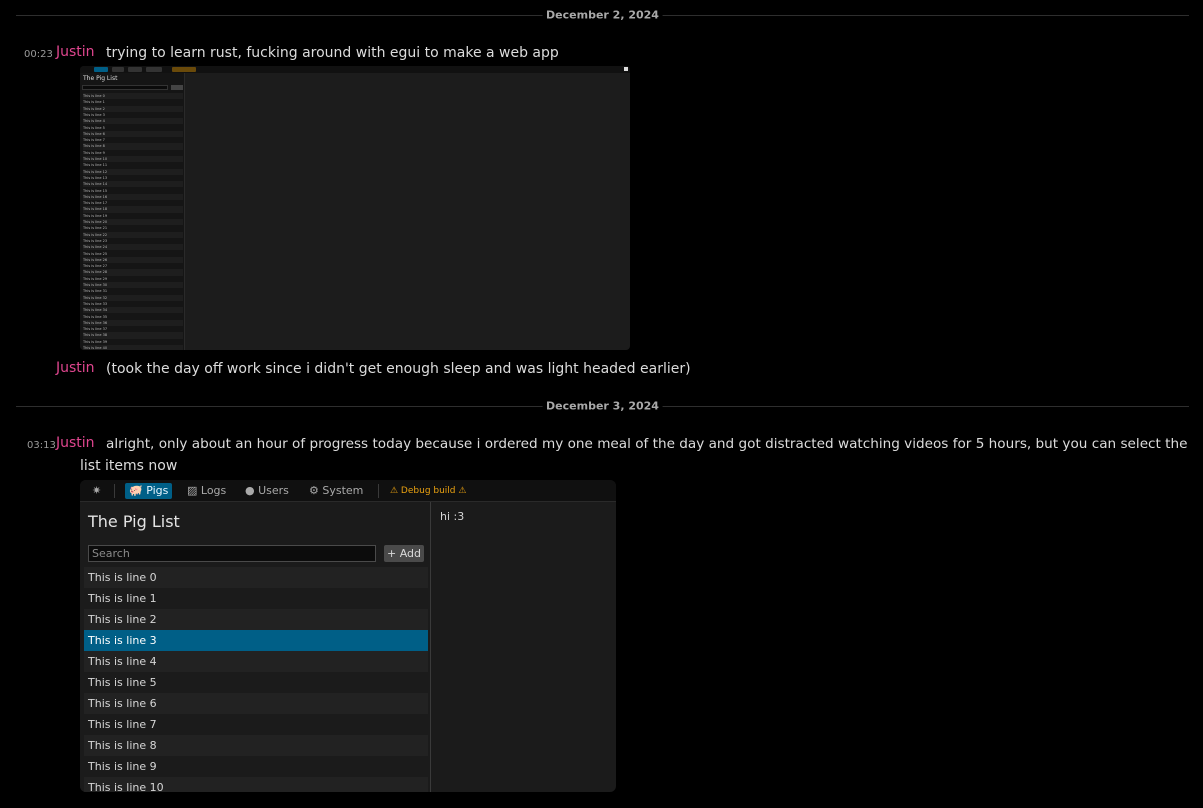 Image resolution: width=1203 pixels, height=808 pixels. I want to click on add-button, so click(177, 87).